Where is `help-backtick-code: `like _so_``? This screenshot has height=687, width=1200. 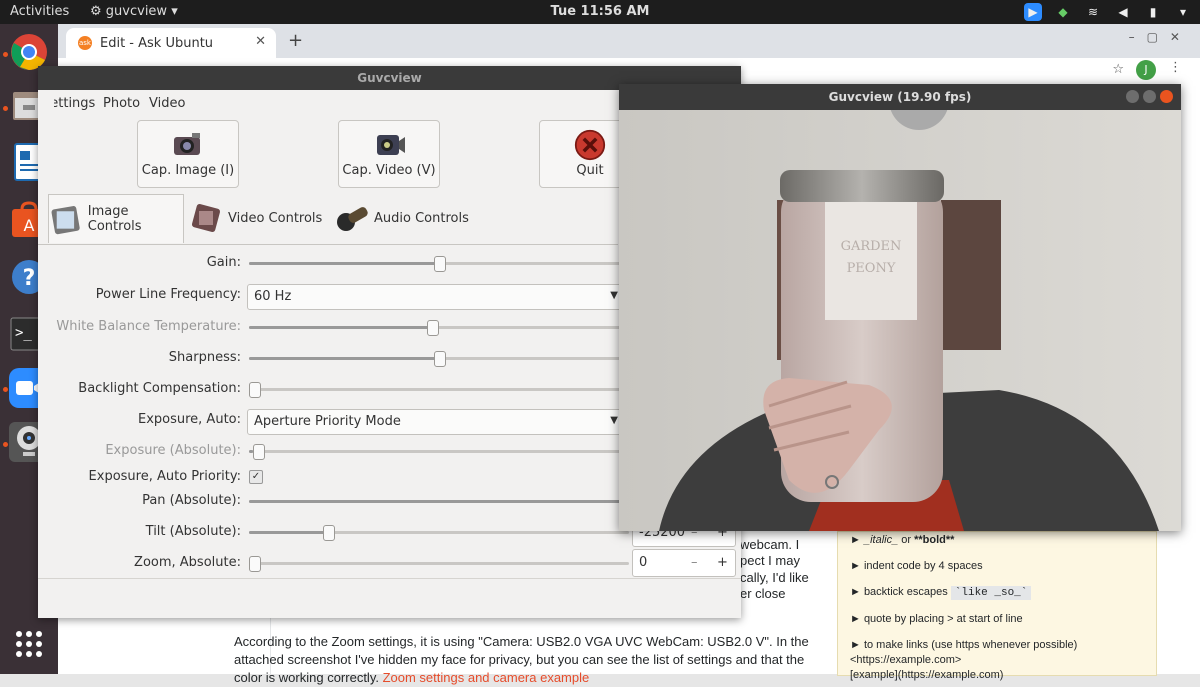 help-backtick-code: `like _so_` is located at coordinates (991, 593).